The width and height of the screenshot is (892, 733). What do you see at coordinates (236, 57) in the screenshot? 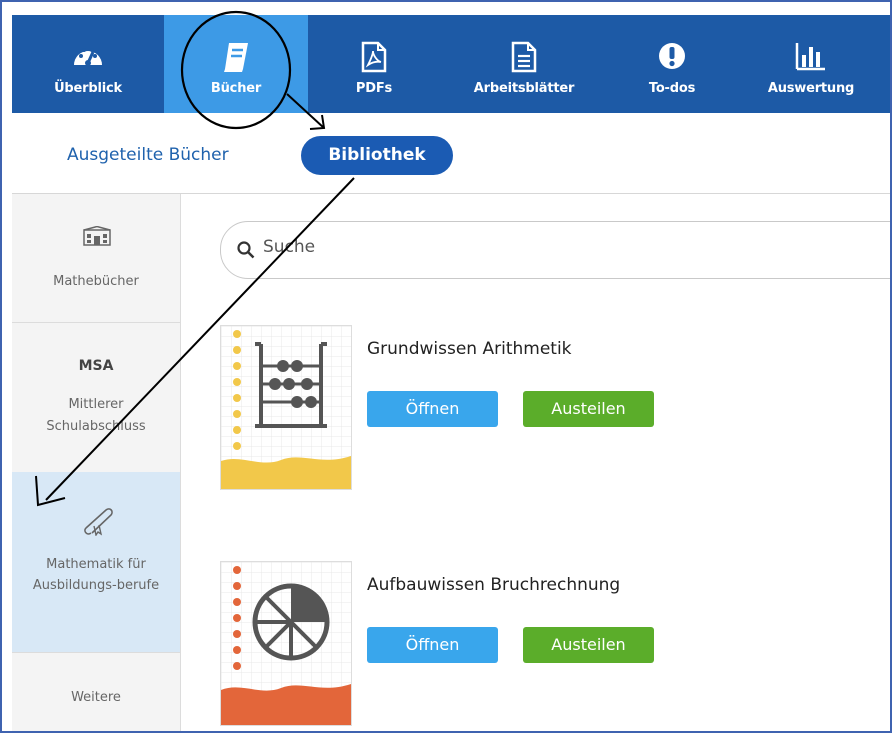
I see `book-icon` at bounding box center [236, 57].